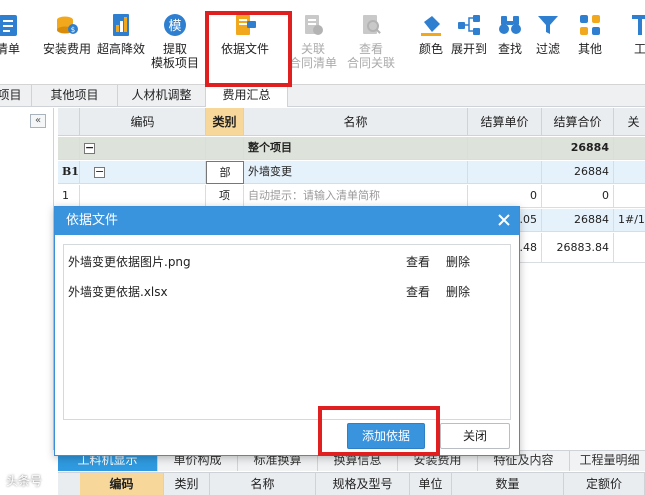  What do you see at coordinates (75, 96) in the screenshot?
I see `tab-other-items: 其他项目` at bounding box center [75, 96].